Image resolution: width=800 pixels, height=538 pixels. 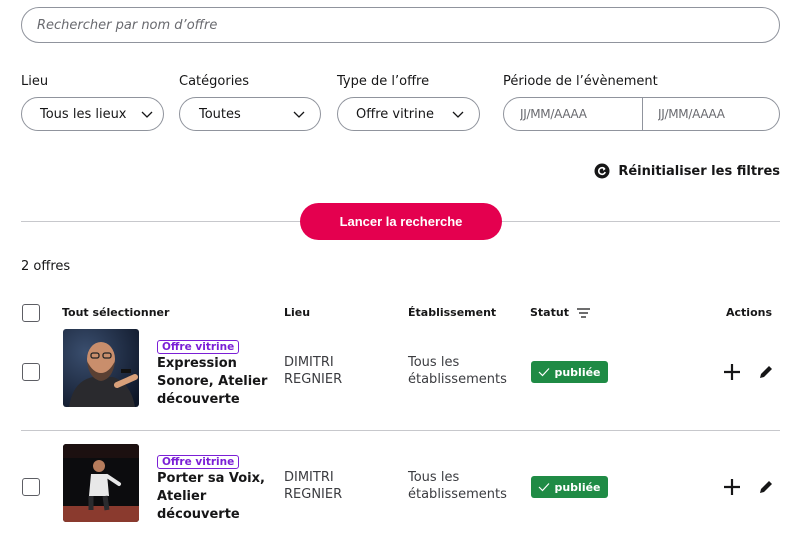 I want to click on type-select: Offre vitrine, so click(x=408, y=114).